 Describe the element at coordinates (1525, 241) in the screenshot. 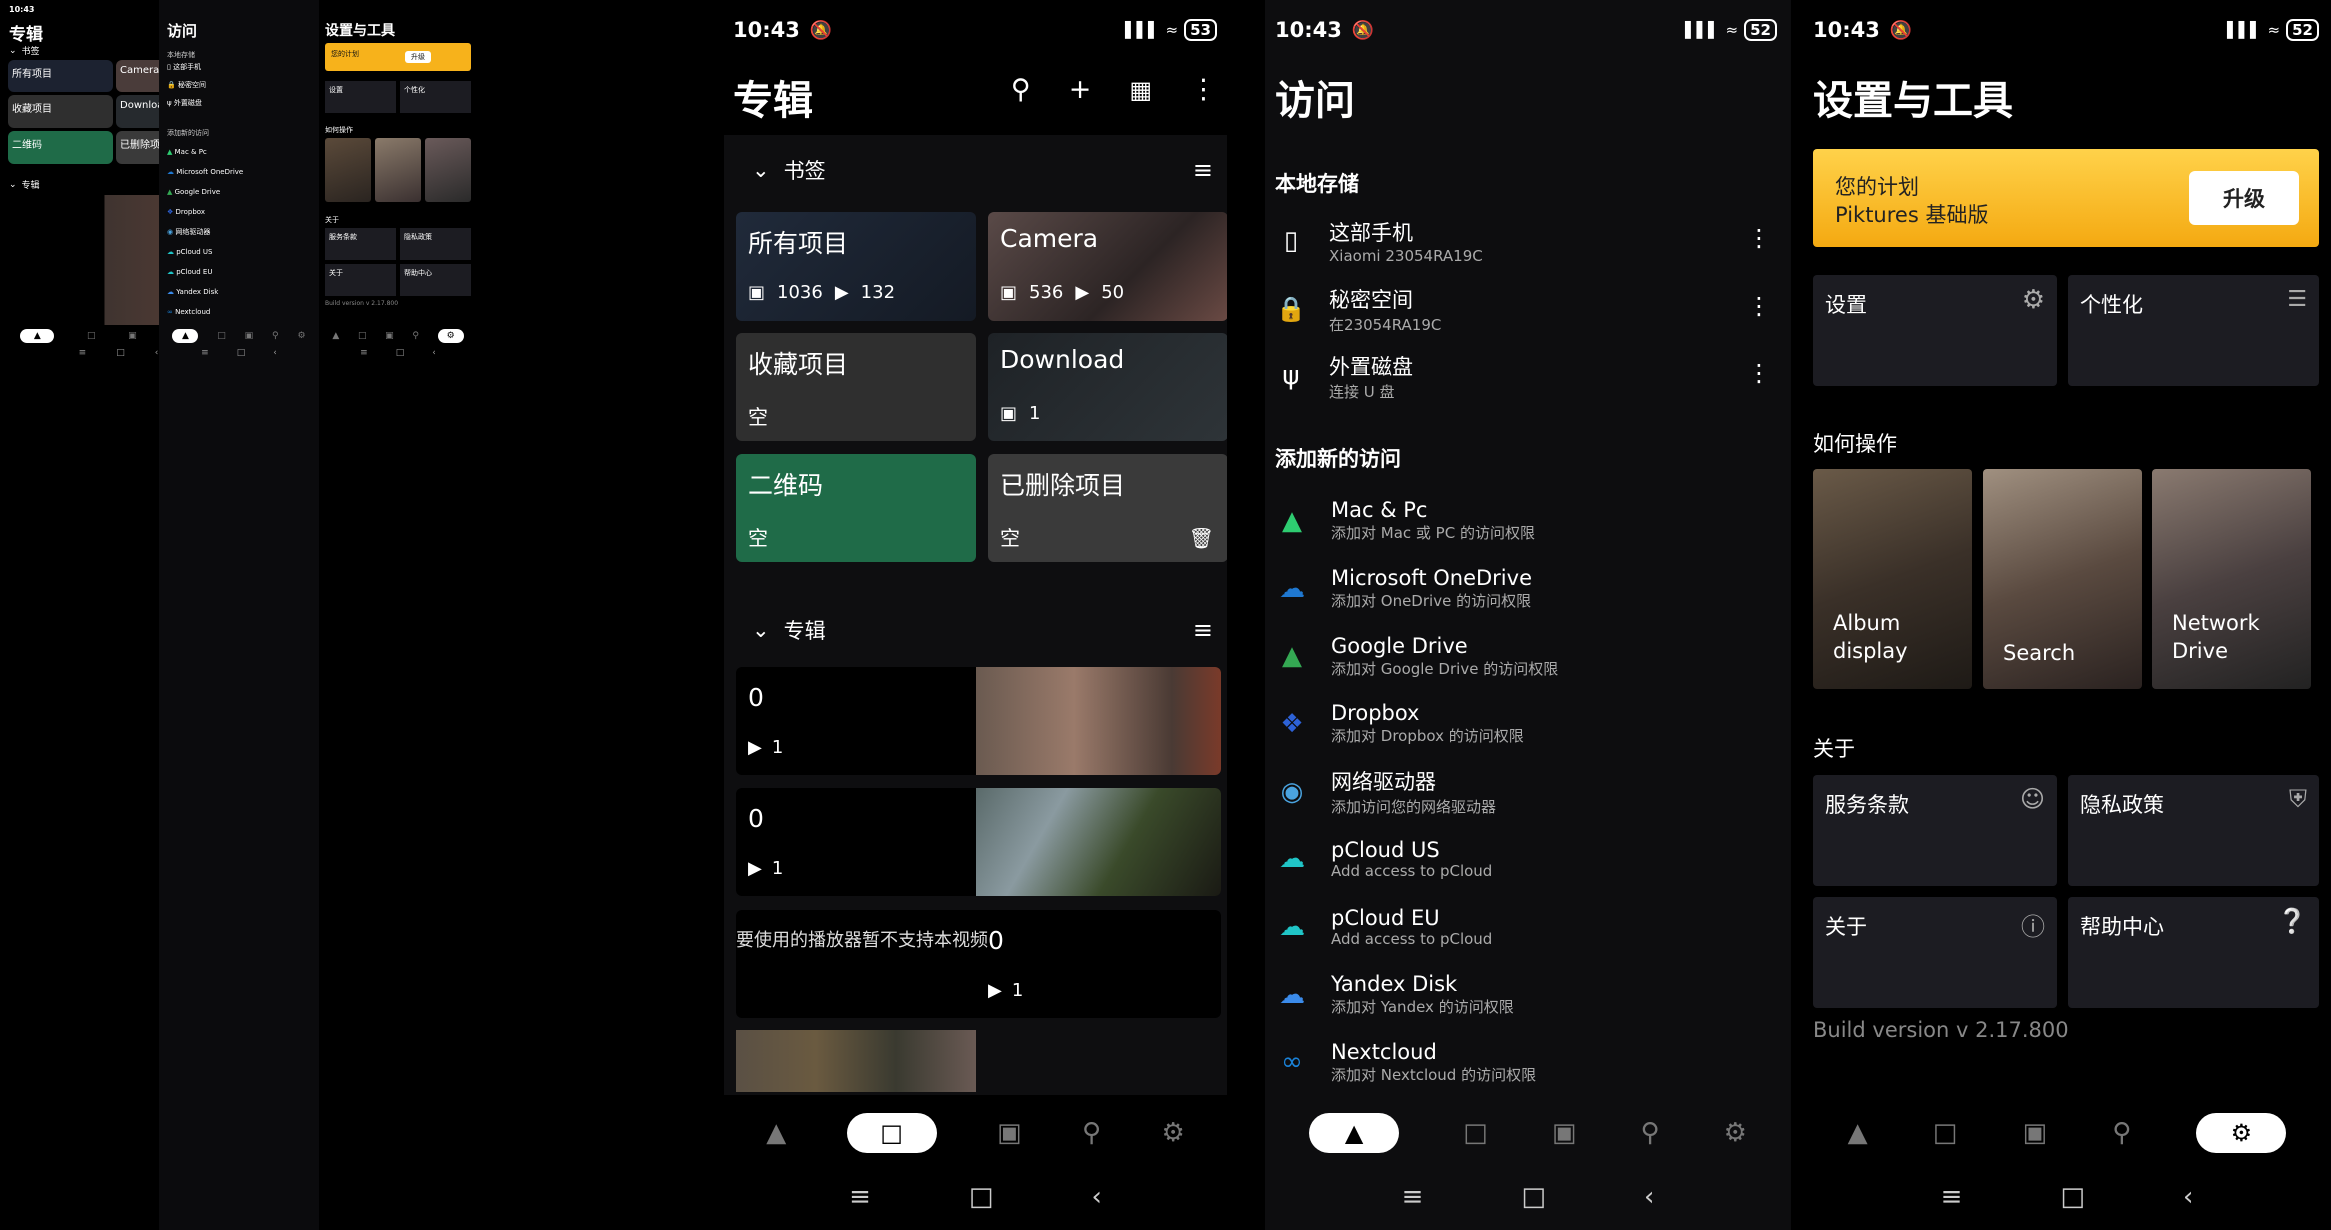

I see `local-storage-row: ▯ 这部手机 Xiaomi 23054RA19C ⋮` at that location.